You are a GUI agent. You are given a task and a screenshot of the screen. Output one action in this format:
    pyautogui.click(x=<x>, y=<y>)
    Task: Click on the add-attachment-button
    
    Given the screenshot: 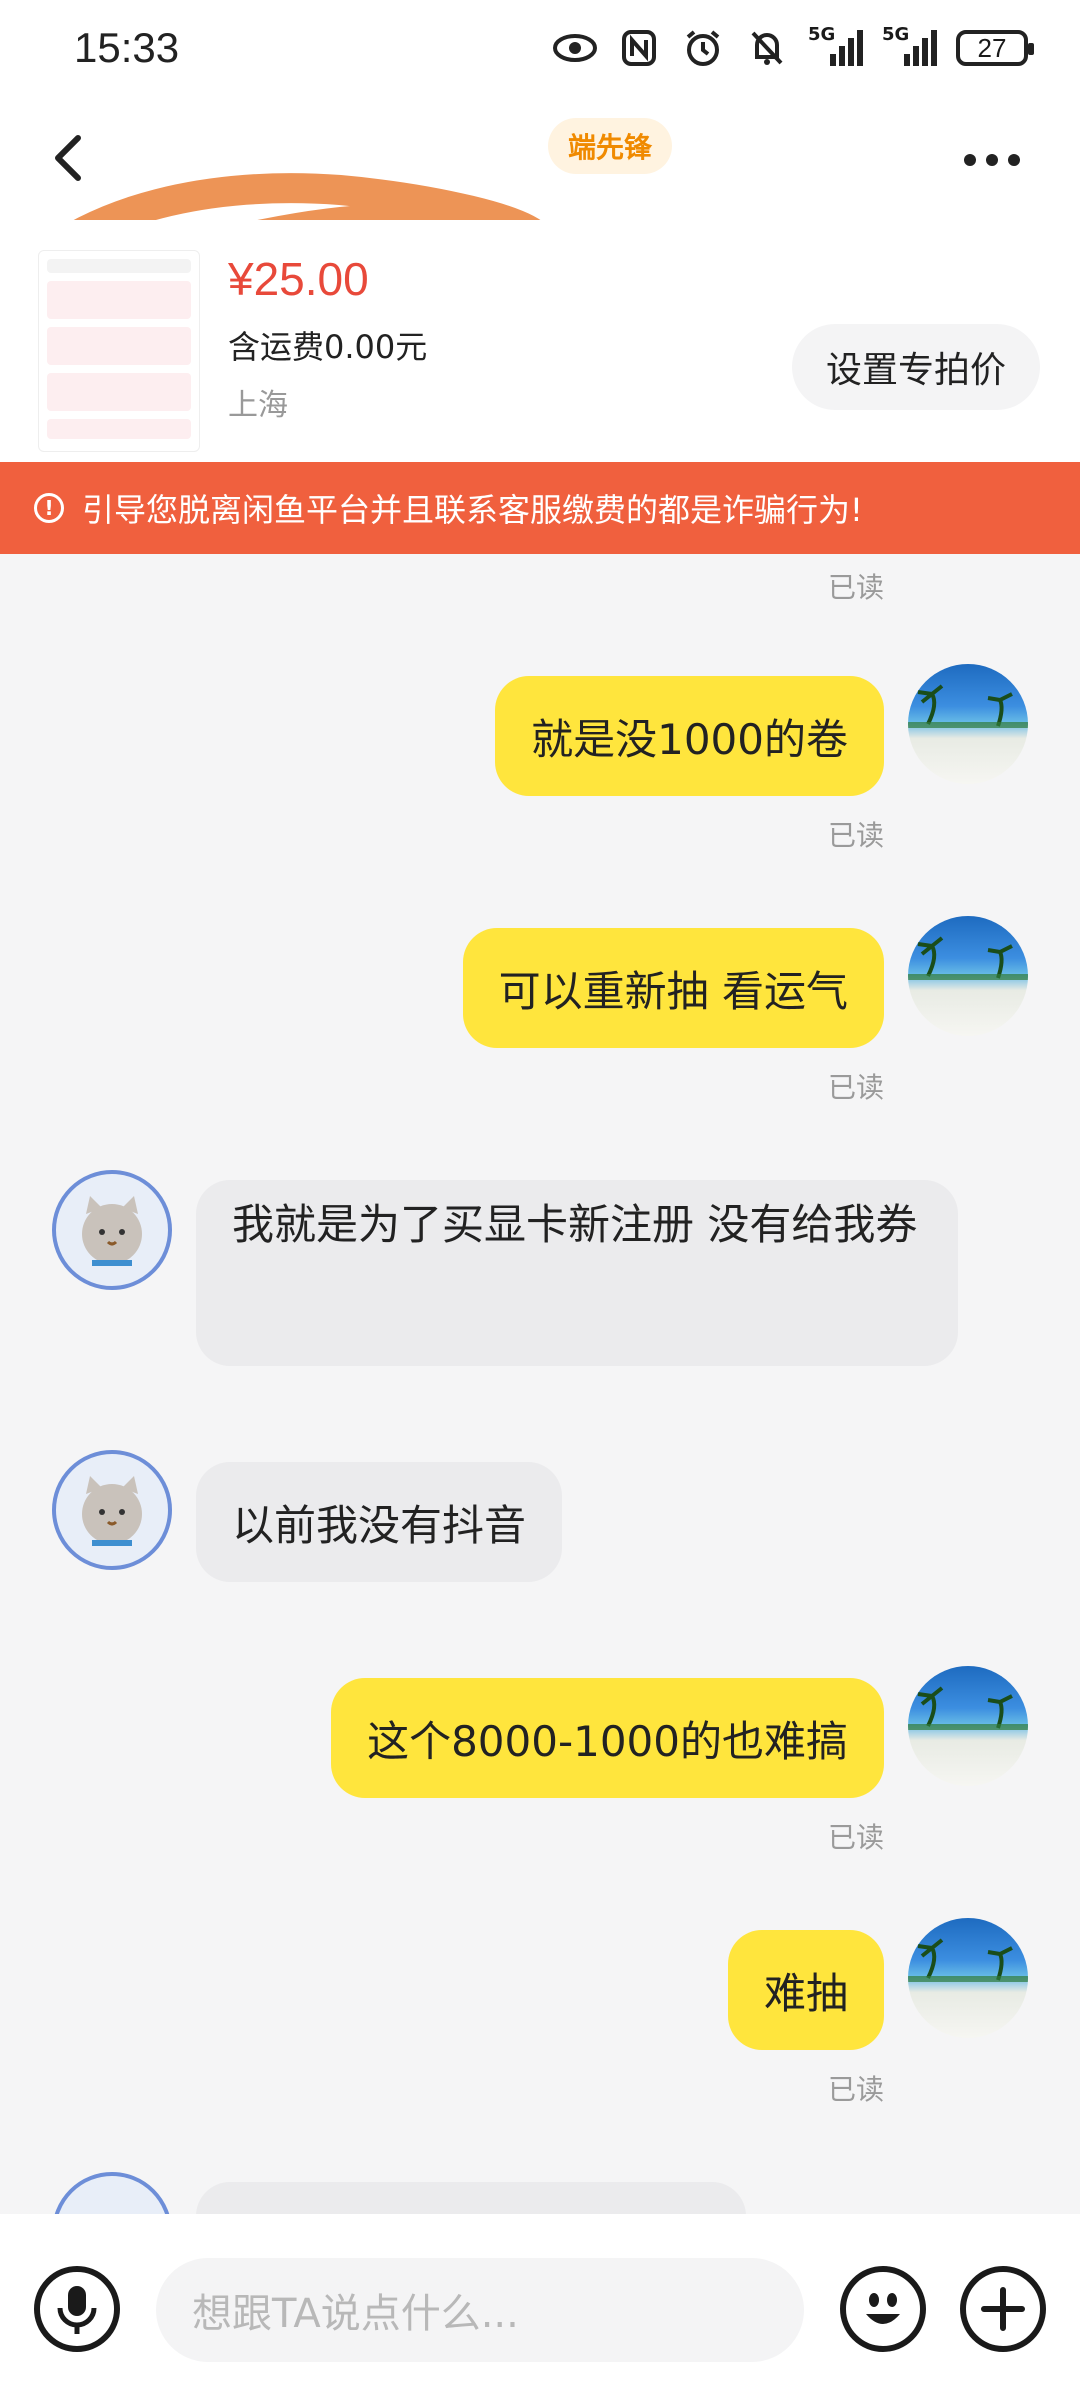 What is the action you would take?
    pyautogui.click(x=1003, y=2309)
    